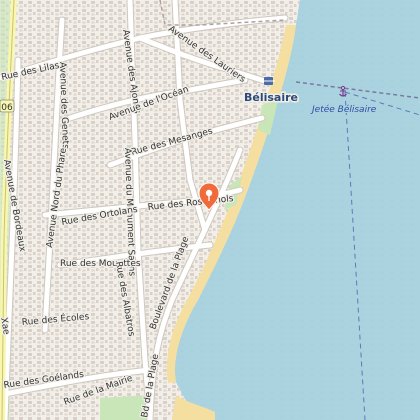 Image resolution: width=420 pixels, height=420 pixels. What do you see at coordinates (100, 264) in the screenshot?
I see `label-mouettes: Rue des Mouettes` at bounding box center [100, 264].